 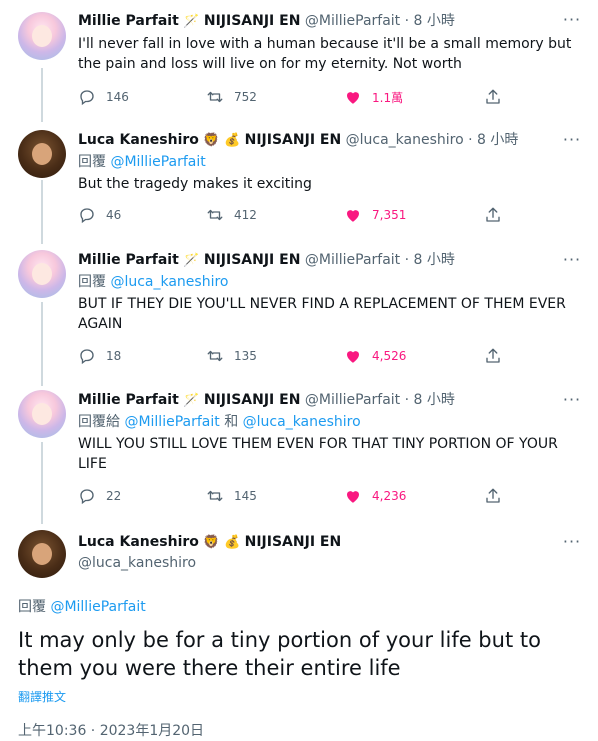 What do you see at coordinates (298, 98) in the screenshot?
I see `tweet-actions: 146 752 1.1萬` at bounding box center [298, 98].